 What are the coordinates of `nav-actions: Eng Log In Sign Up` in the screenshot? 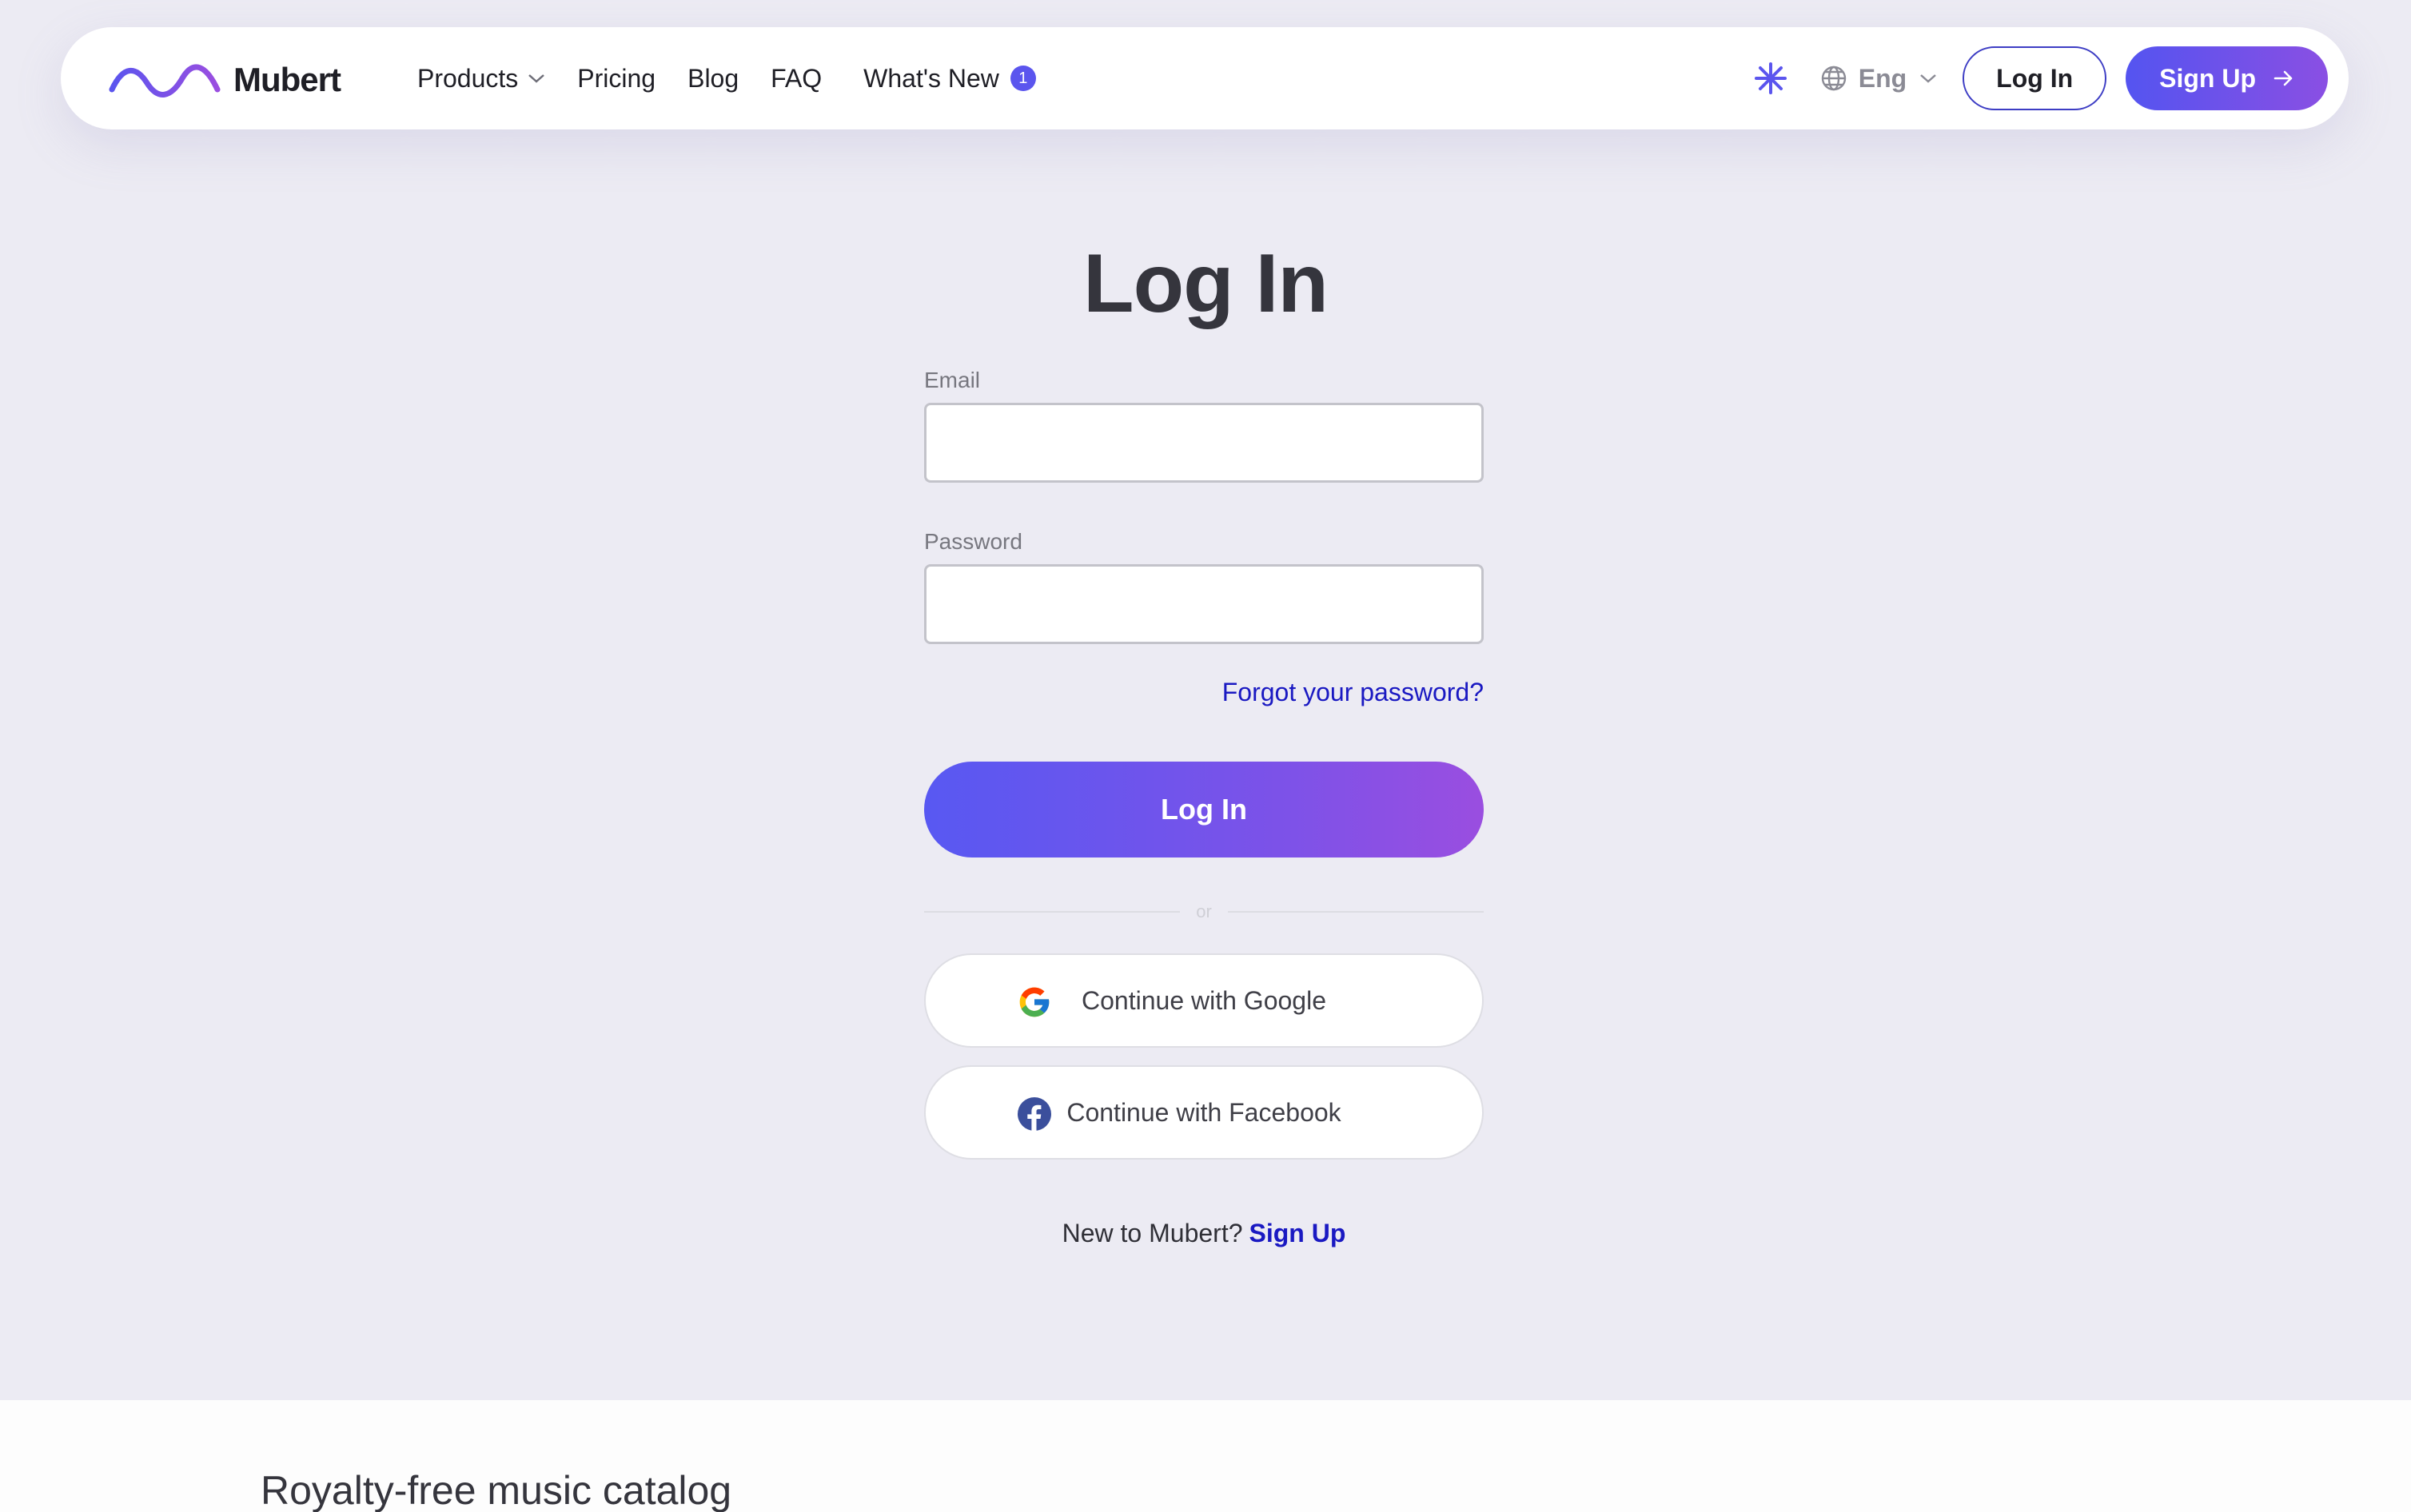 It's located at (2041, 78).